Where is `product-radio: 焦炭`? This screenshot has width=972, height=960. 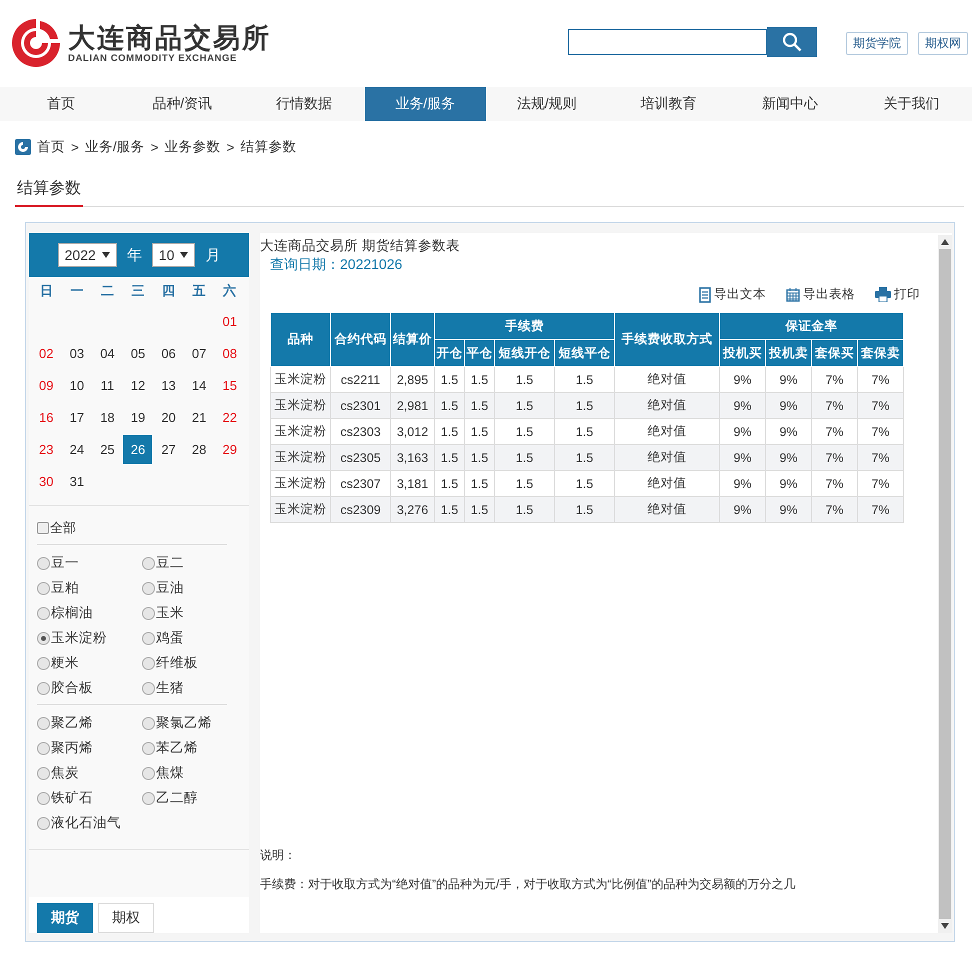
product-radio: 焦炭 is located at coordinates (89, 773).